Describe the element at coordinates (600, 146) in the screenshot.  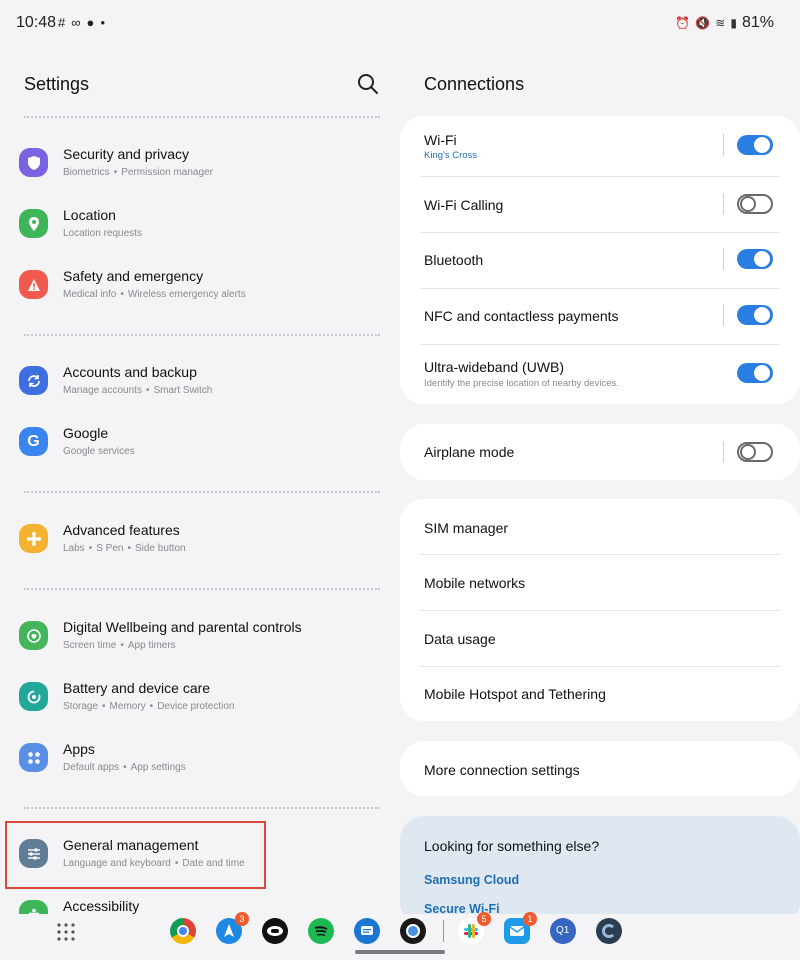
I see `row-wifi: Wi-Fi King's Cross` at that location.